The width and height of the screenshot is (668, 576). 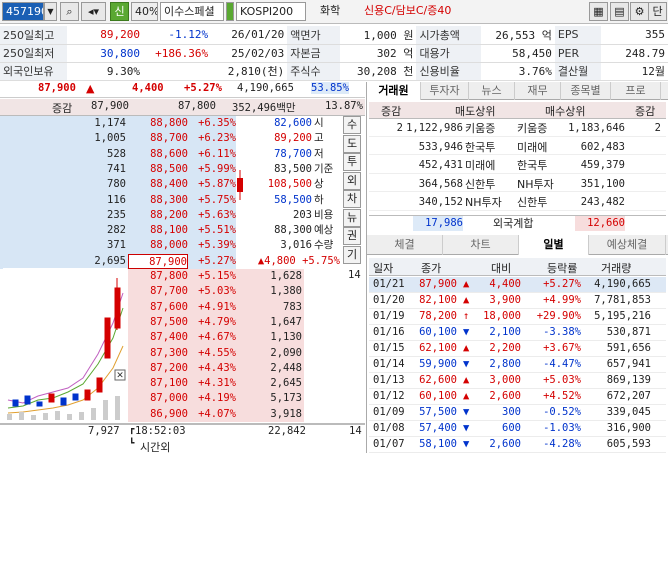 I want to click on daily-row: 01/16 60,100 ▼ 2,100 -3.38% 530,871, so click(x=517, y=333).